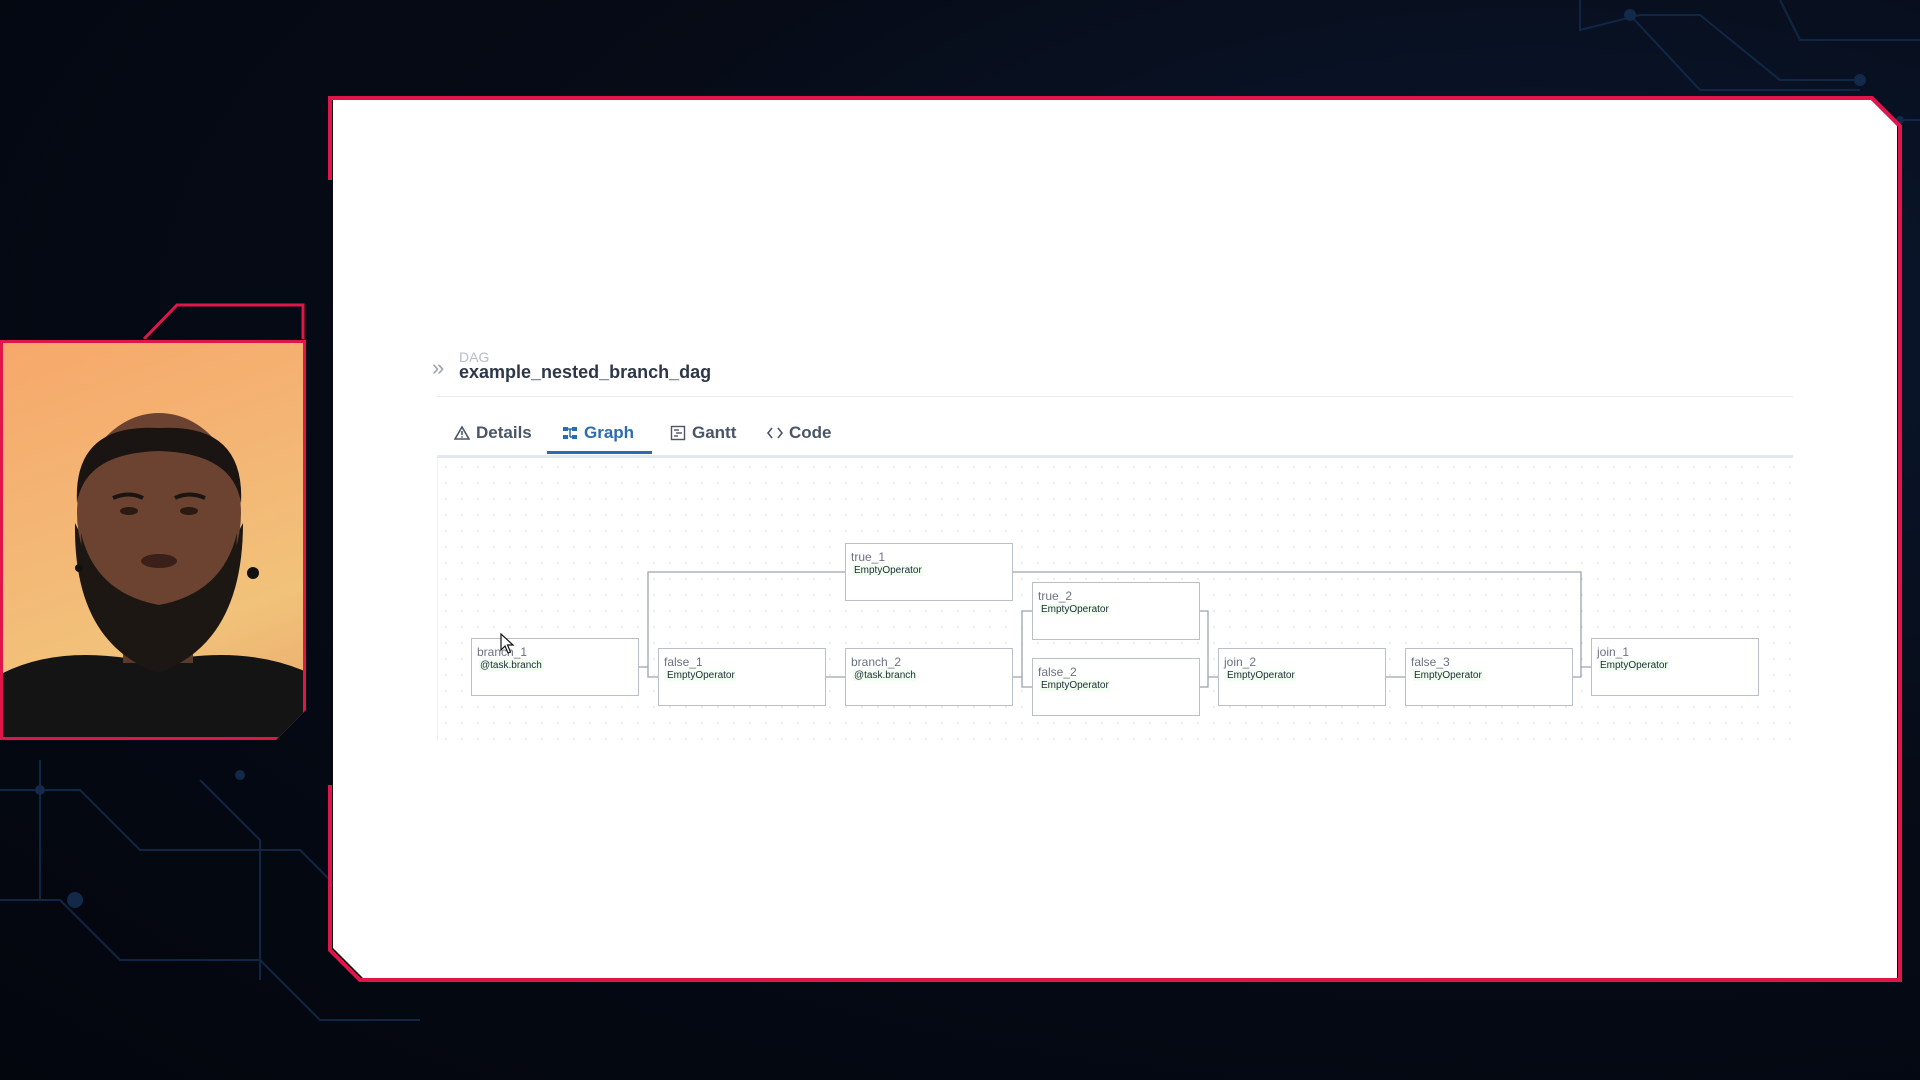 The height and width of the screenshot is (1080, 1920). What do you see at coordinates (876, 662) in the screenshot?
I see `task-id: branch_2` at bounding box center [876, 662].